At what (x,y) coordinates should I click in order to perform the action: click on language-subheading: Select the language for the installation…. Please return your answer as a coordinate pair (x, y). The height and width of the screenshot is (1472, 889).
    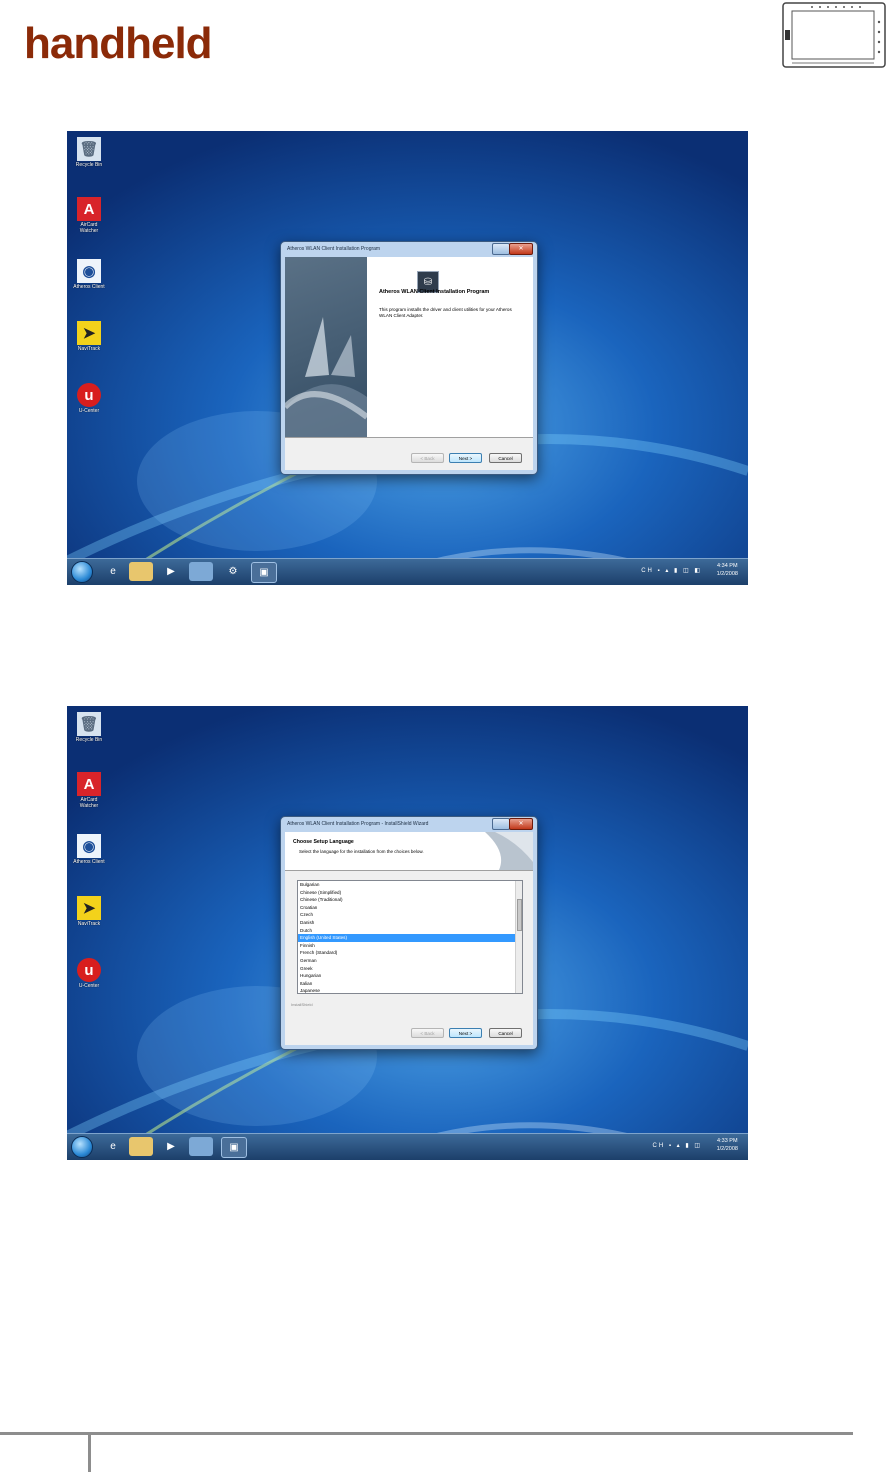
    Looking at the image, I should click on (361, 851).